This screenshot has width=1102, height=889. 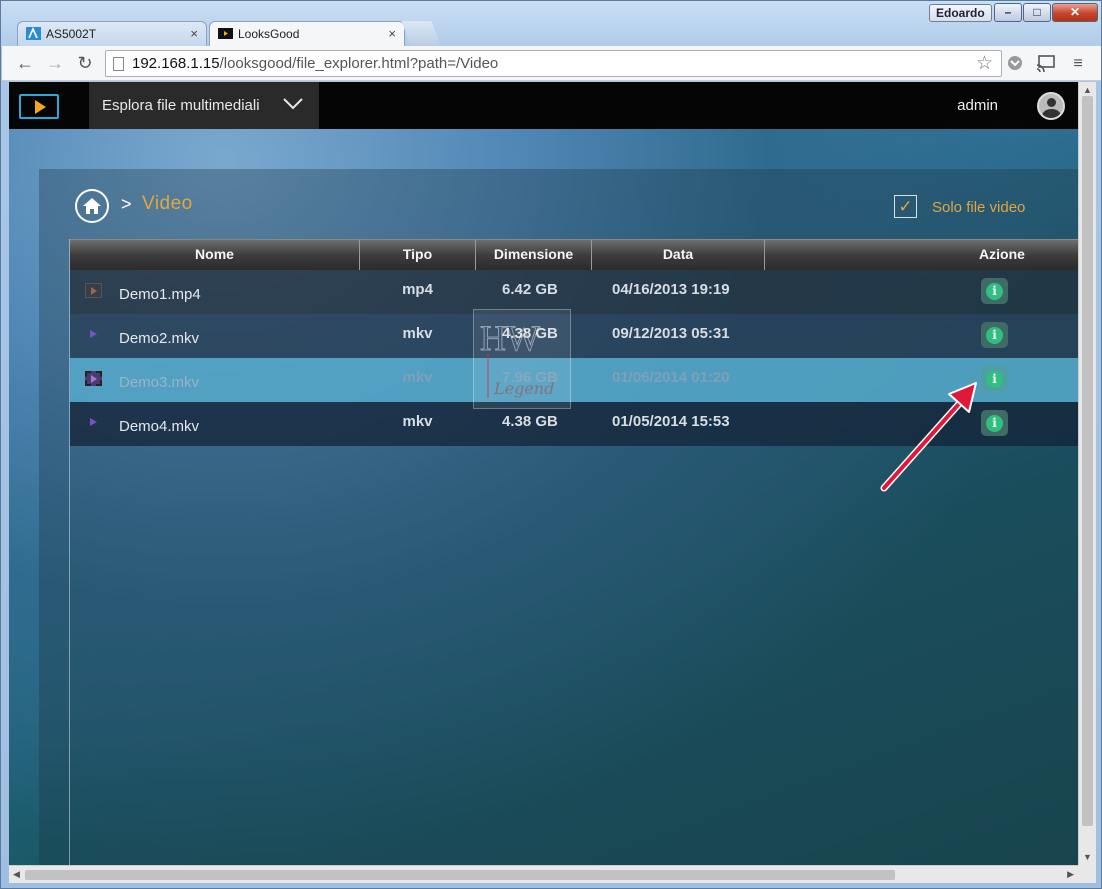 What do you see at coordinates (523, 388) in the screenshot?
I see `svg-text: Legend` at bounding box center [523, 388].